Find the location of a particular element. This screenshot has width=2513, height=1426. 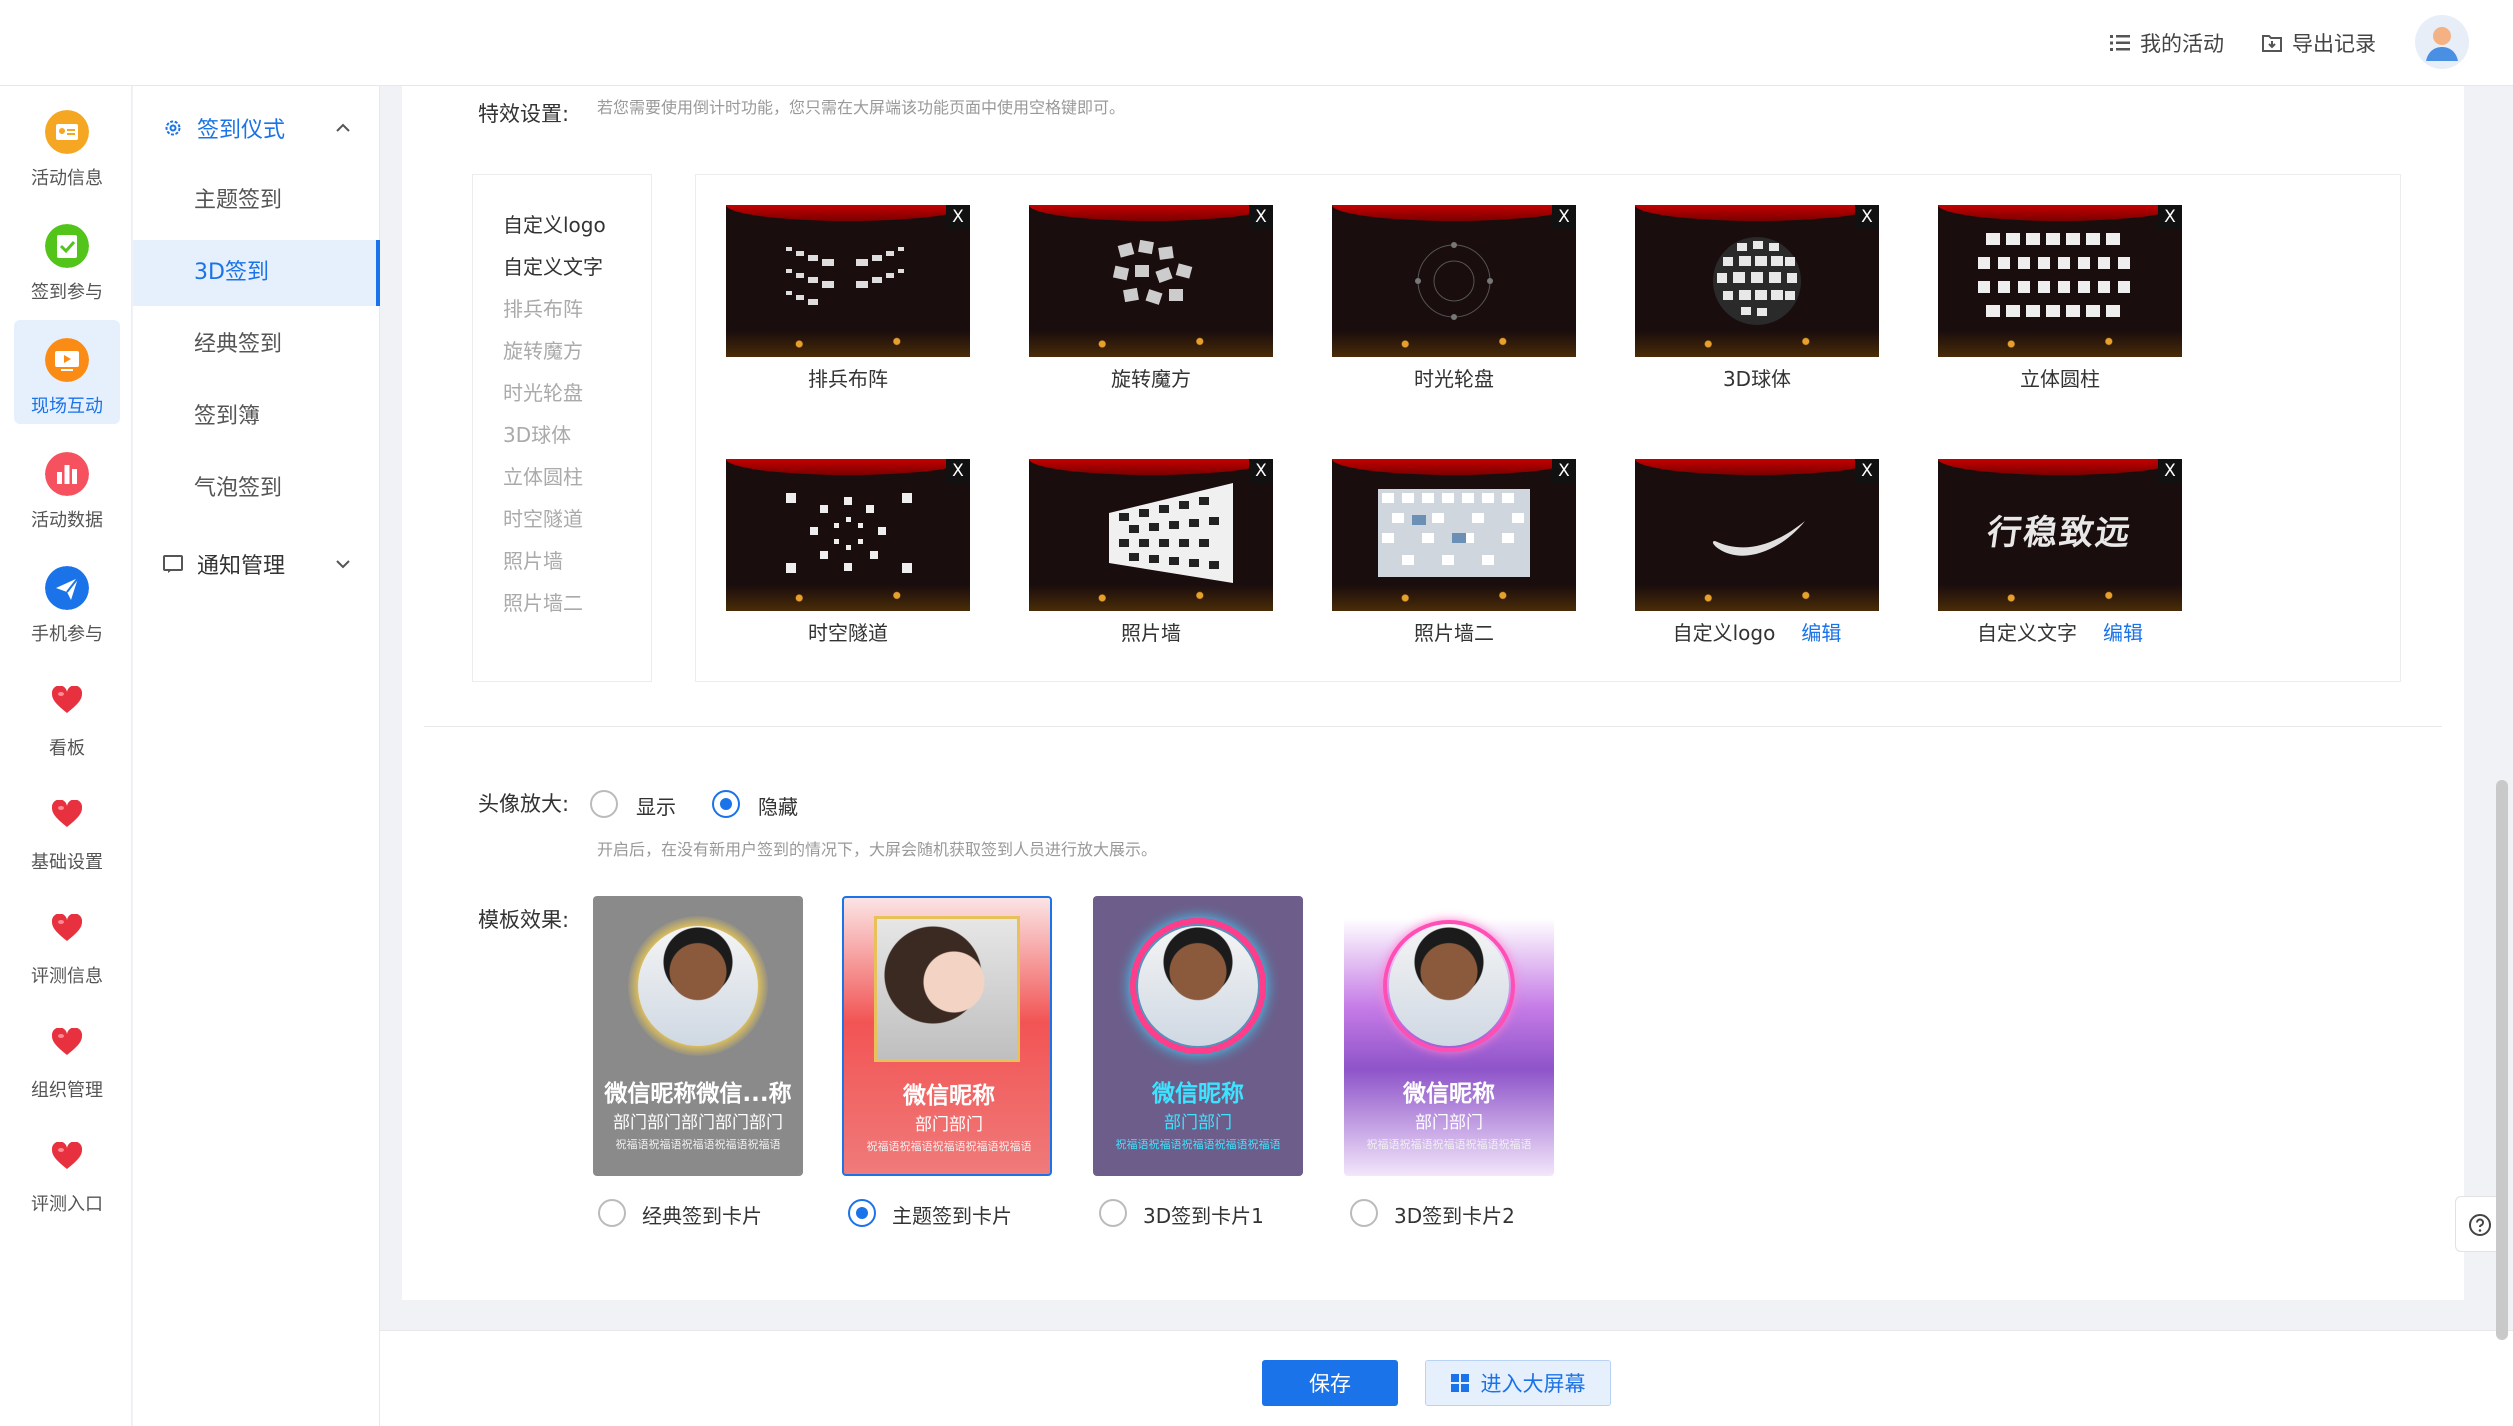

rail-item-mobile: 手机参与 is located at coordinates (67, 600).